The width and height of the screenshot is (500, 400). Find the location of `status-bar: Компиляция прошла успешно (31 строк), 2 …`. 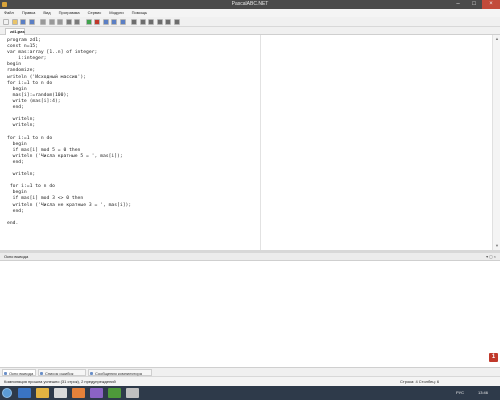

status-bar: Компиляция прошла успешно (31 строк), 2 … is located at coordinates (250, 381).